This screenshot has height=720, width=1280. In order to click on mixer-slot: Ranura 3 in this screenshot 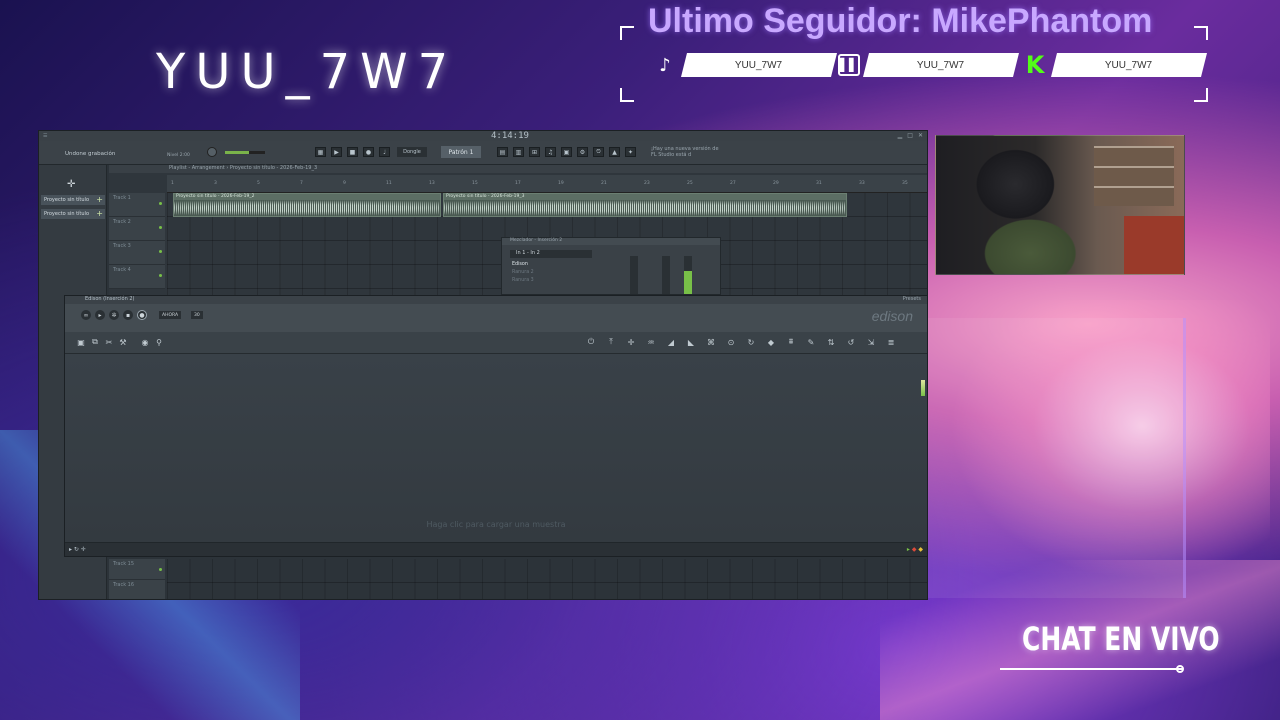, I will do `click(554, 281)`.